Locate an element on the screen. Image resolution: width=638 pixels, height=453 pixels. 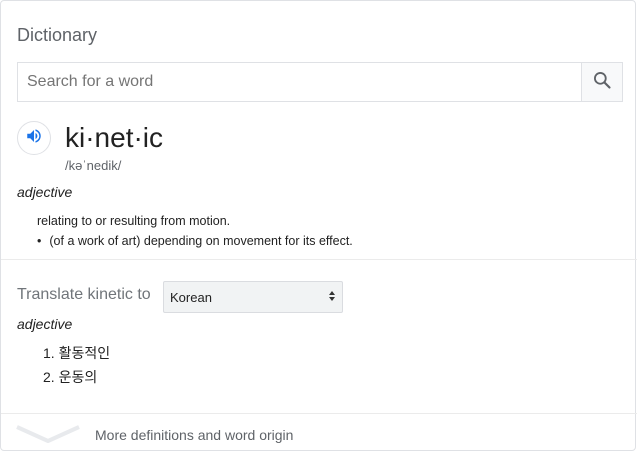
list-item: 1. 활동적인 is located at coordinates (76, 353).